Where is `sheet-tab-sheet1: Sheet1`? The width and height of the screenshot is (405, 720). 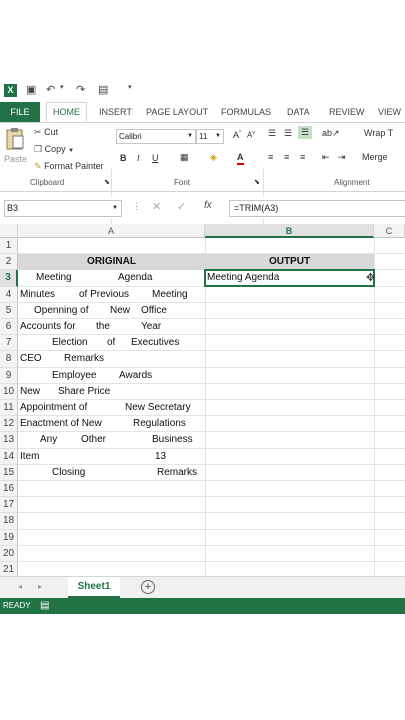 sheet-tab-sheet1: Sheet1 is located at coordinates (94, 587).